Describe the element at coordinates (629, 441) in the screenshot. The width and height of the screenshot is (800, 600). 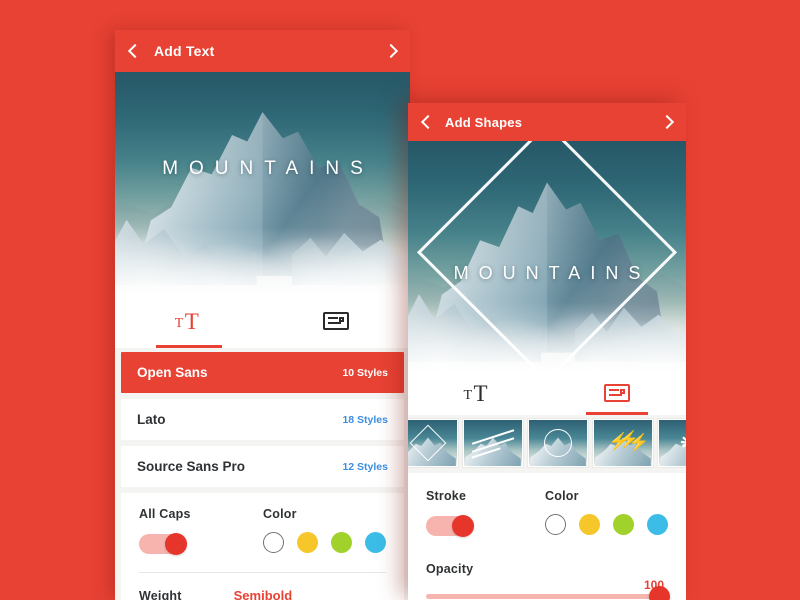
I see `lightning-icon: ⚡ ⚡ ⚡` at that location.